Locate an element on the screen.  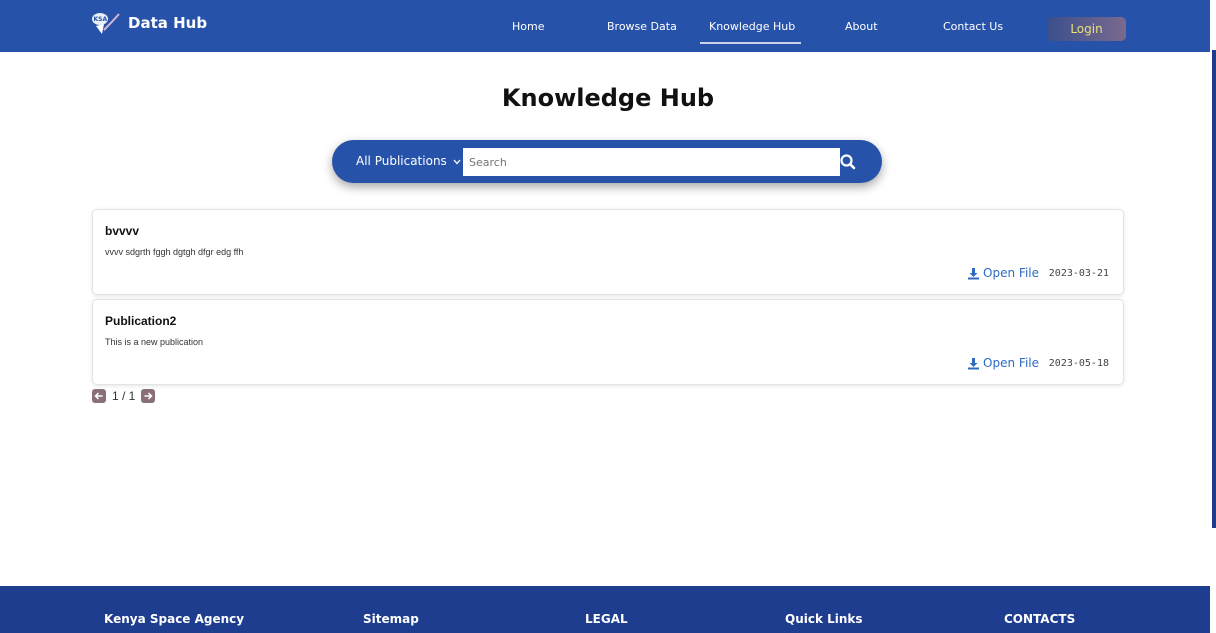
page-title: Knowledge Hub is located at coordinates (608, 98).